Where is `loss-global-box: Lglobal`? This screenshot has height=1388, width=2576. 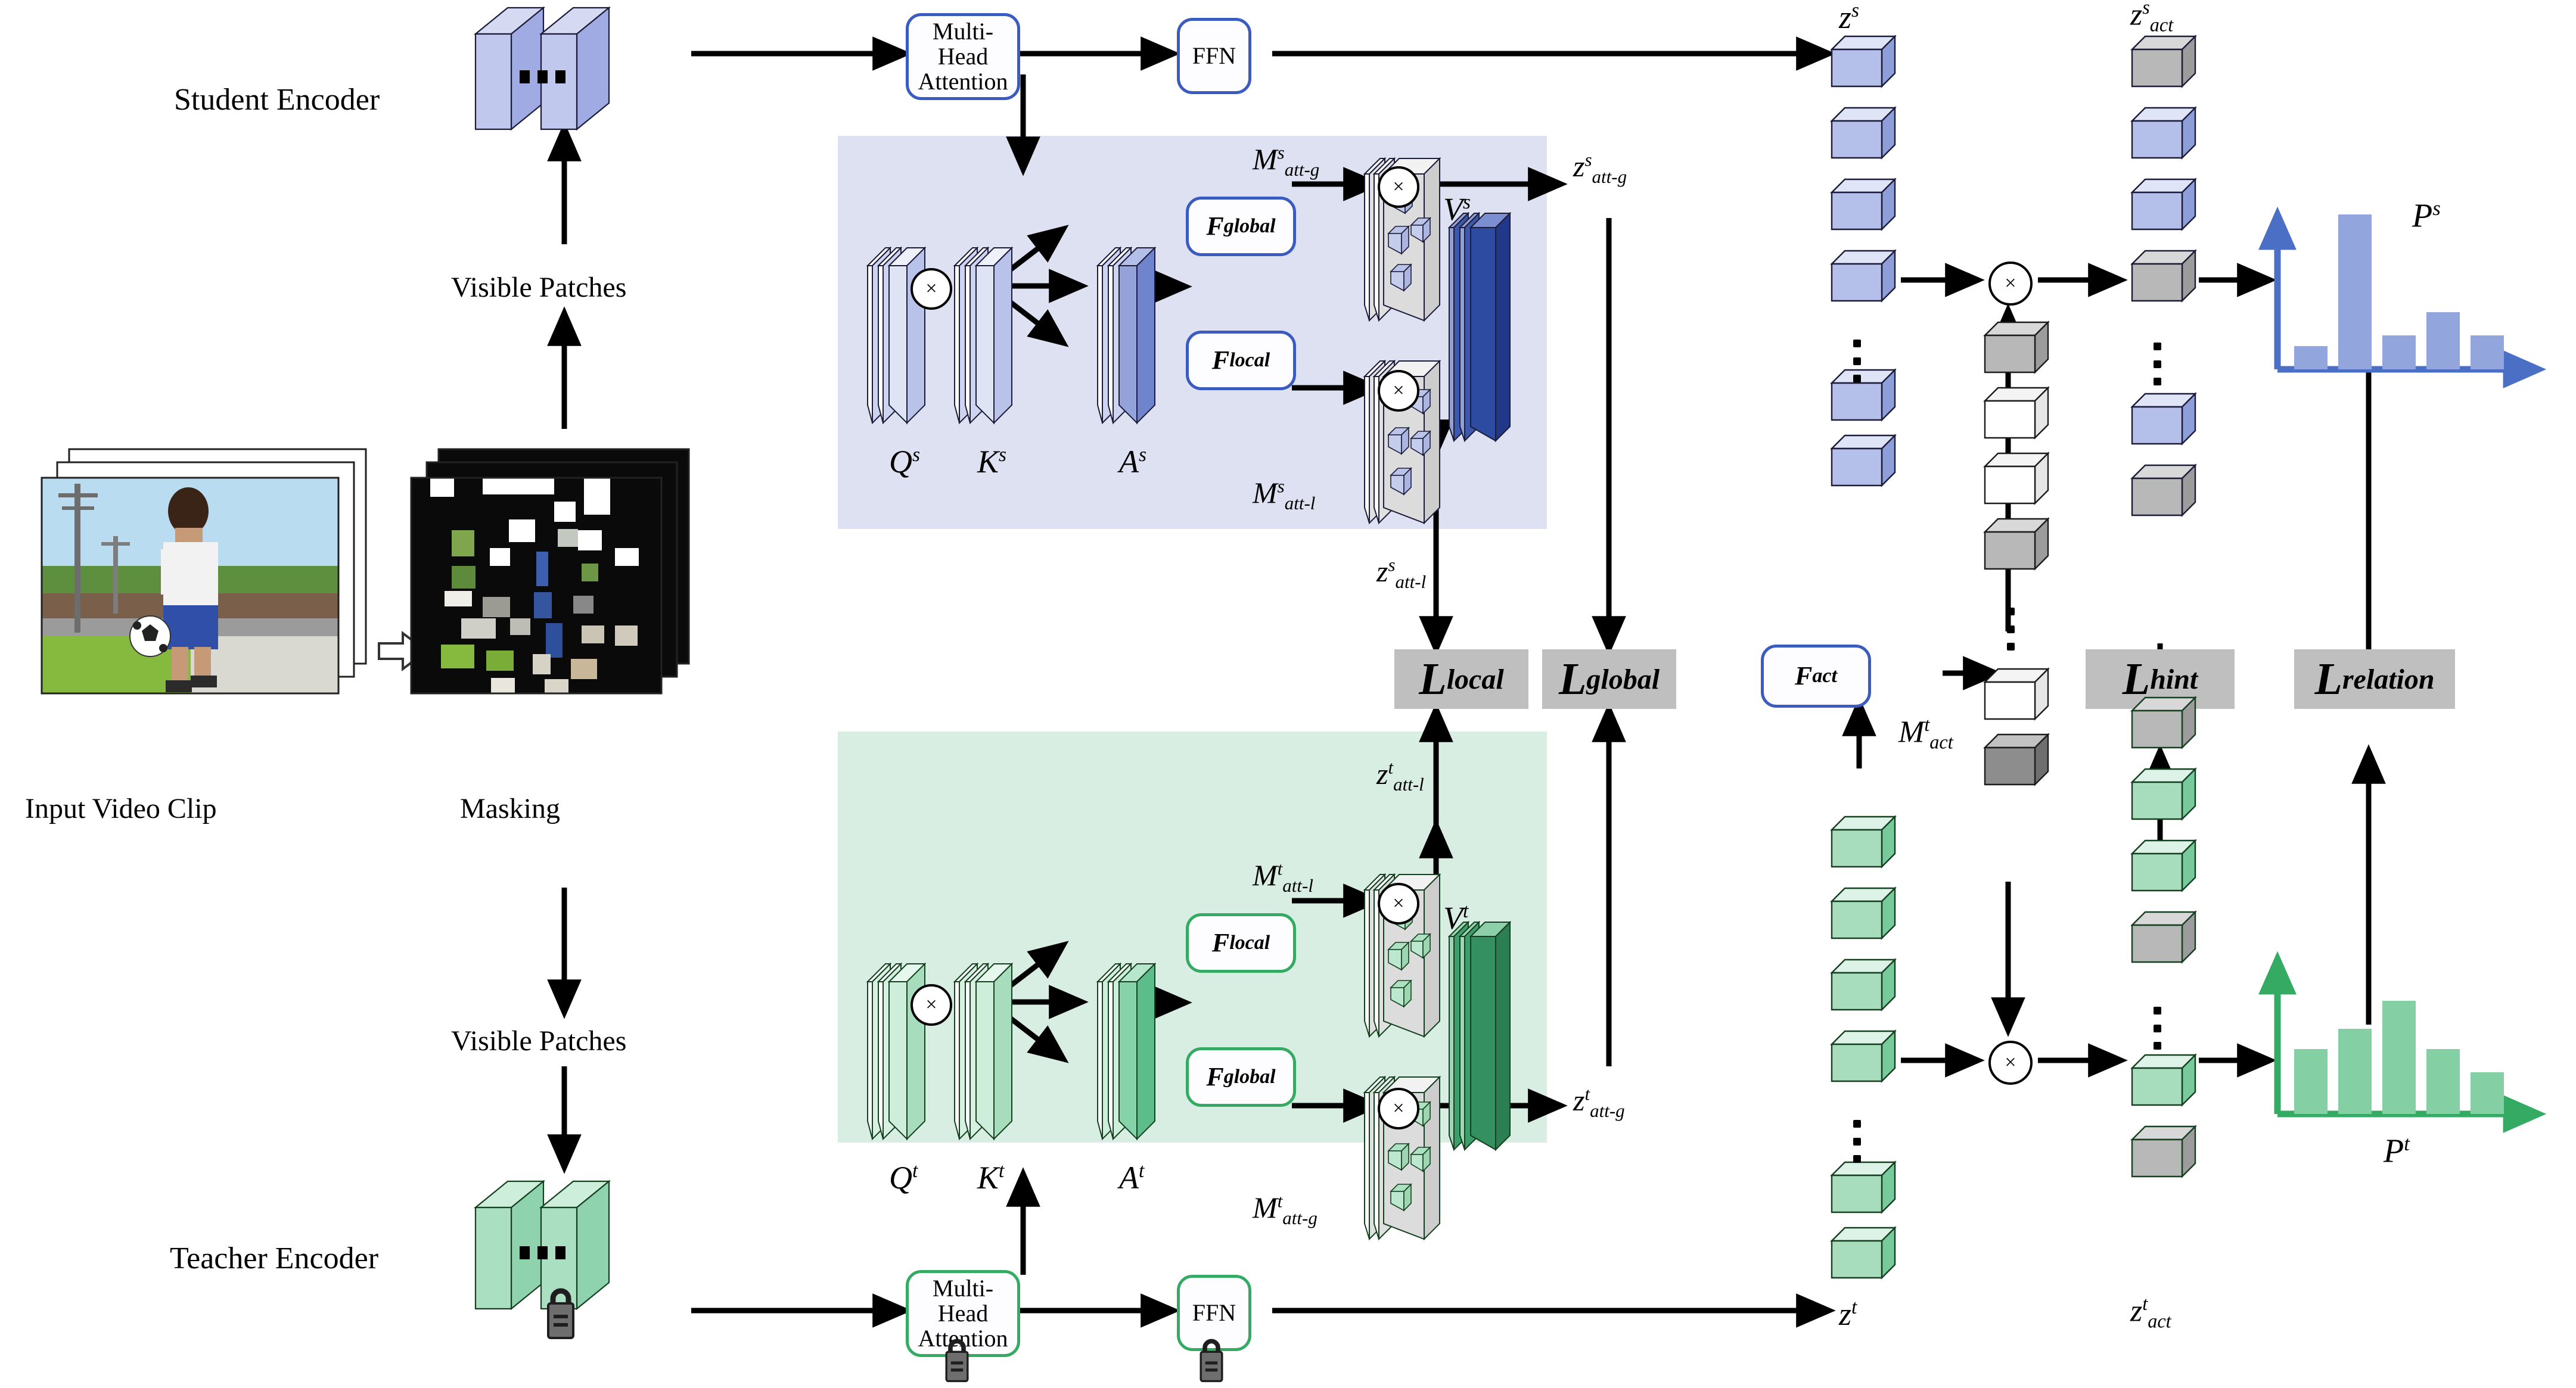 loss-global-box: Lglobal is located at coordinates (1609, 679).